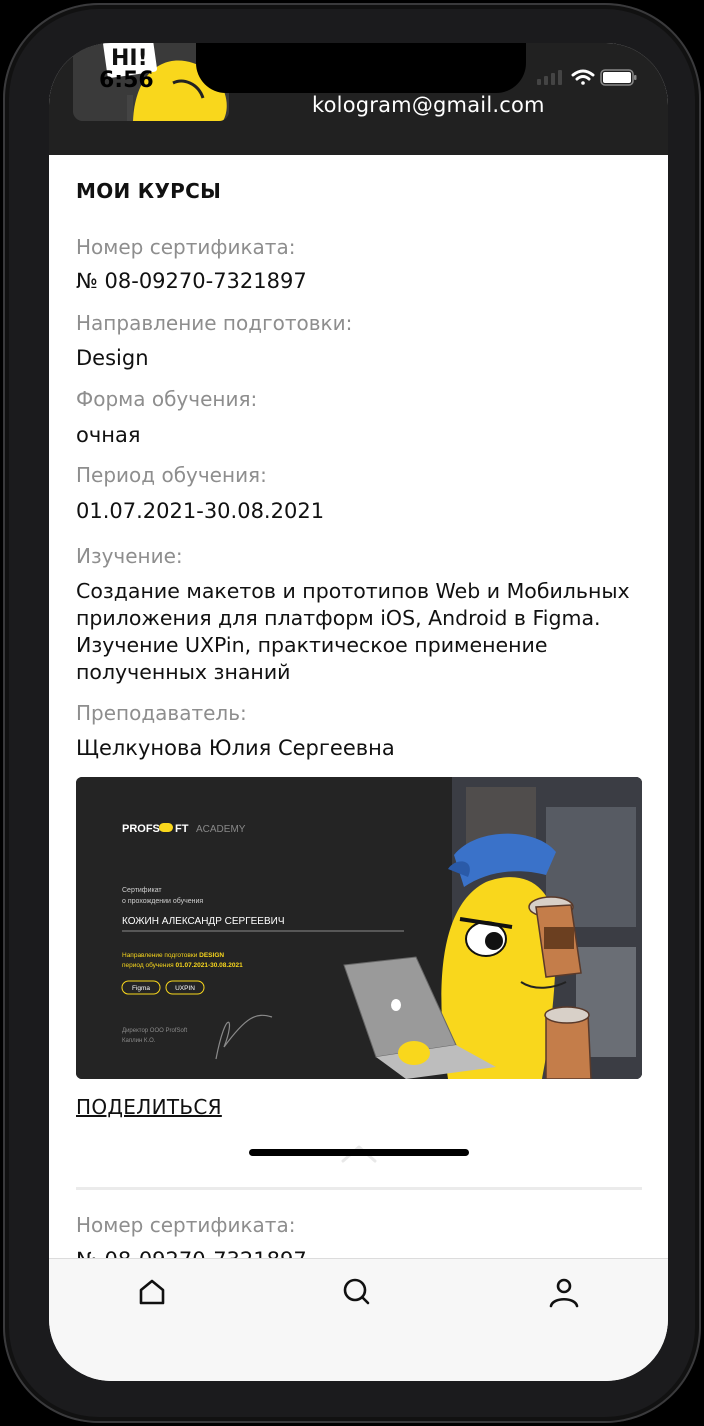 The height and width of the screenshot is (1426, 704). Describe the element at coordinates (141, 829) in the screenshot. I see `cert-logo-left: PROFS` at that location.